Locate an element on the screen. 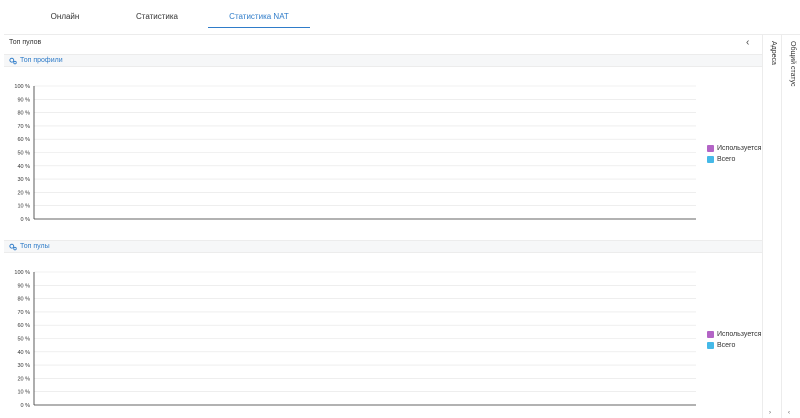 The image size is (800, 418). tab-bar: Онлайн Статистика Статистика NAT is located at coordinates (400, 15).